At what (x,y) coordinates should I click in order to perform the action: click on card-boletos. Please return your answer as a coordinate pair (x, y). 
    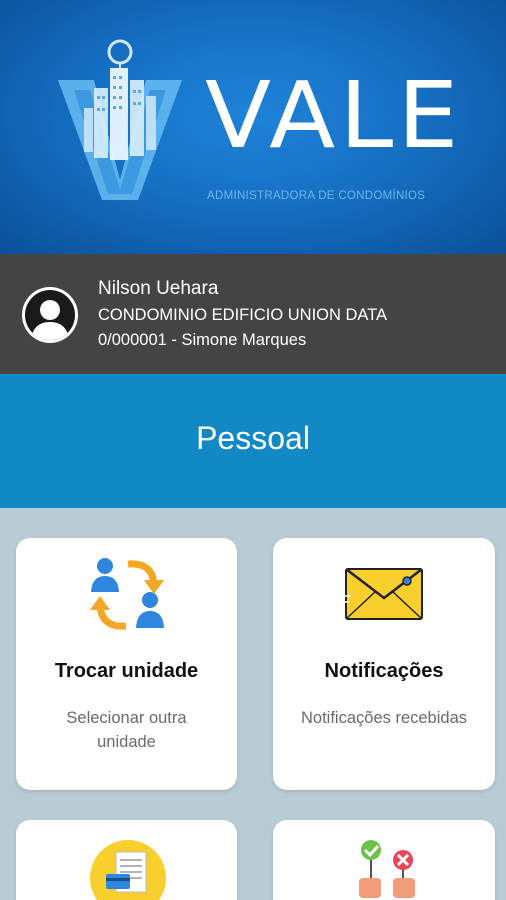
    Looking at the image, I should click on (126, 860).